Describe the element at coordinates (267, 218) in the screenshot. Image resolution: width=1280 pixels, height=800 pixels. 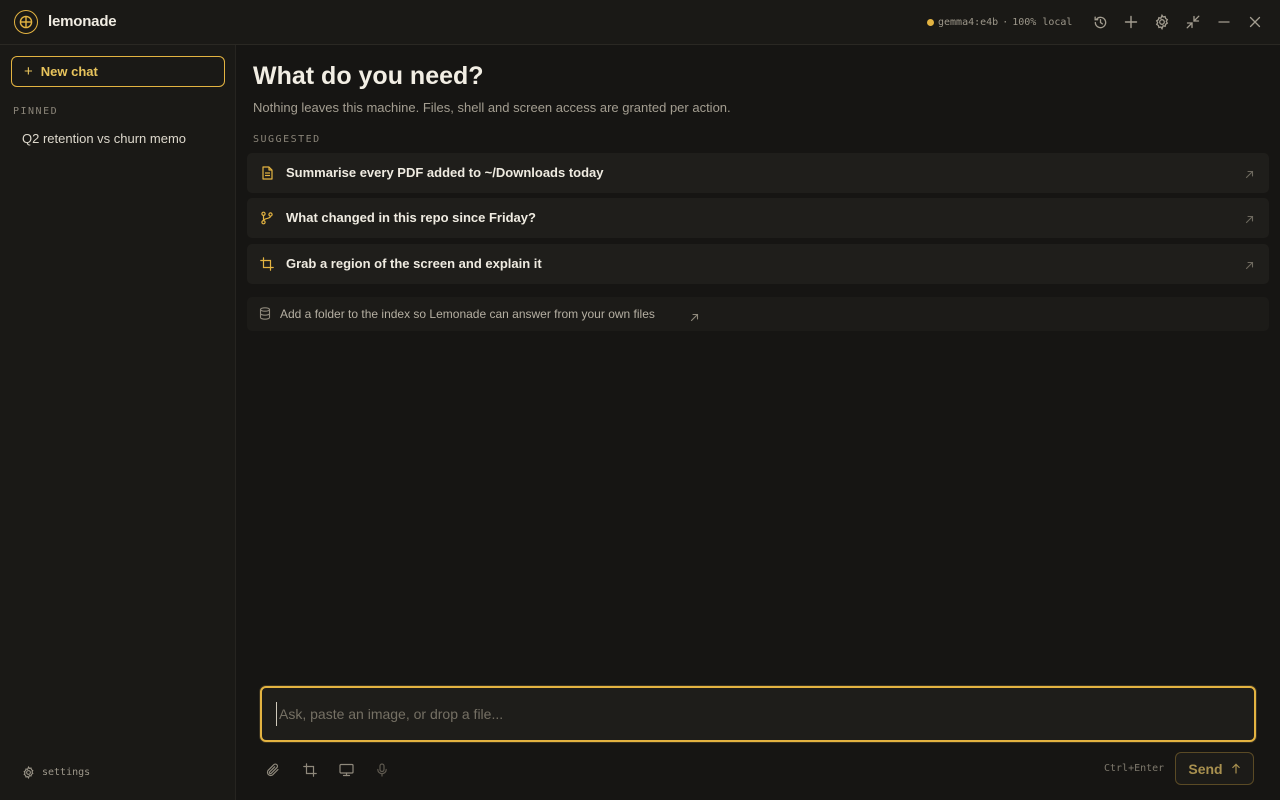
I see `git-branch-icon` at that location.